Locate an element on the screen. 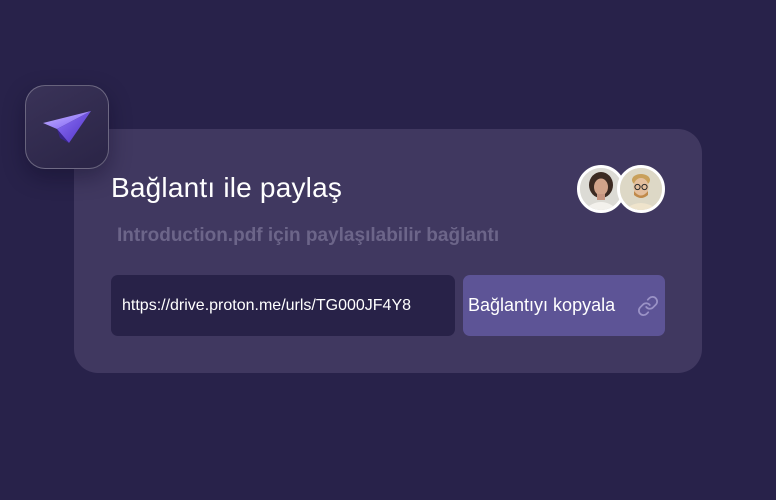 The image size is (776, 500). paper-plane-icon is located at coordinates (67, 127).